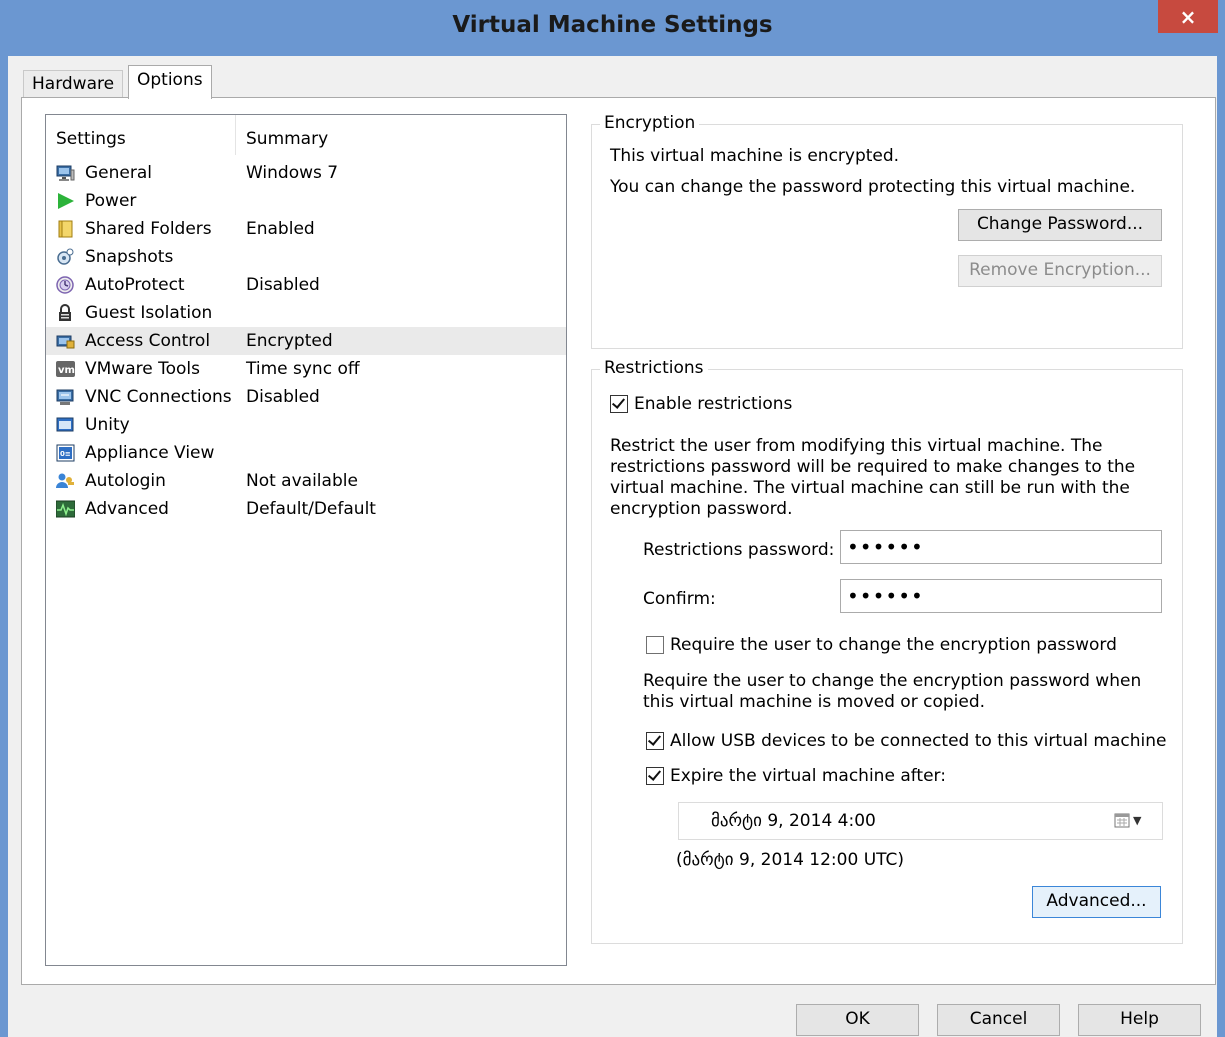 The height and width of the screenshot is (1037, 1225). I want to click on list-item-power: Power, so click(306, 201).